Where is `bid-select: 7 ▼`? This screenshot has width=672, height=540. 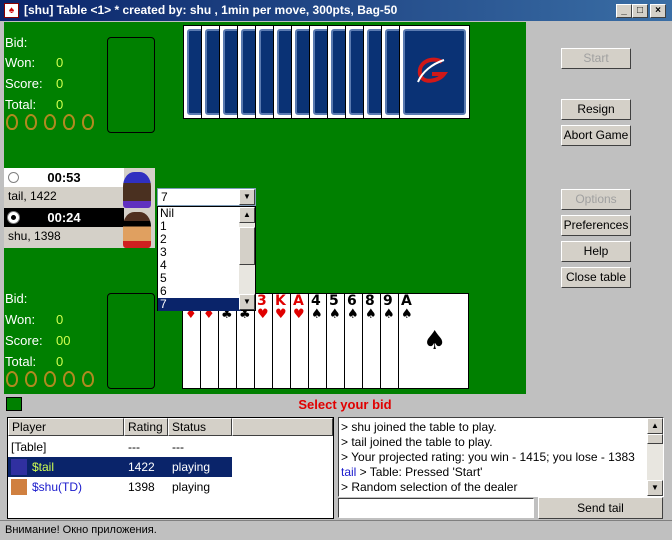
bid-select: 7 ▼ is located at coordinates (206, 197).